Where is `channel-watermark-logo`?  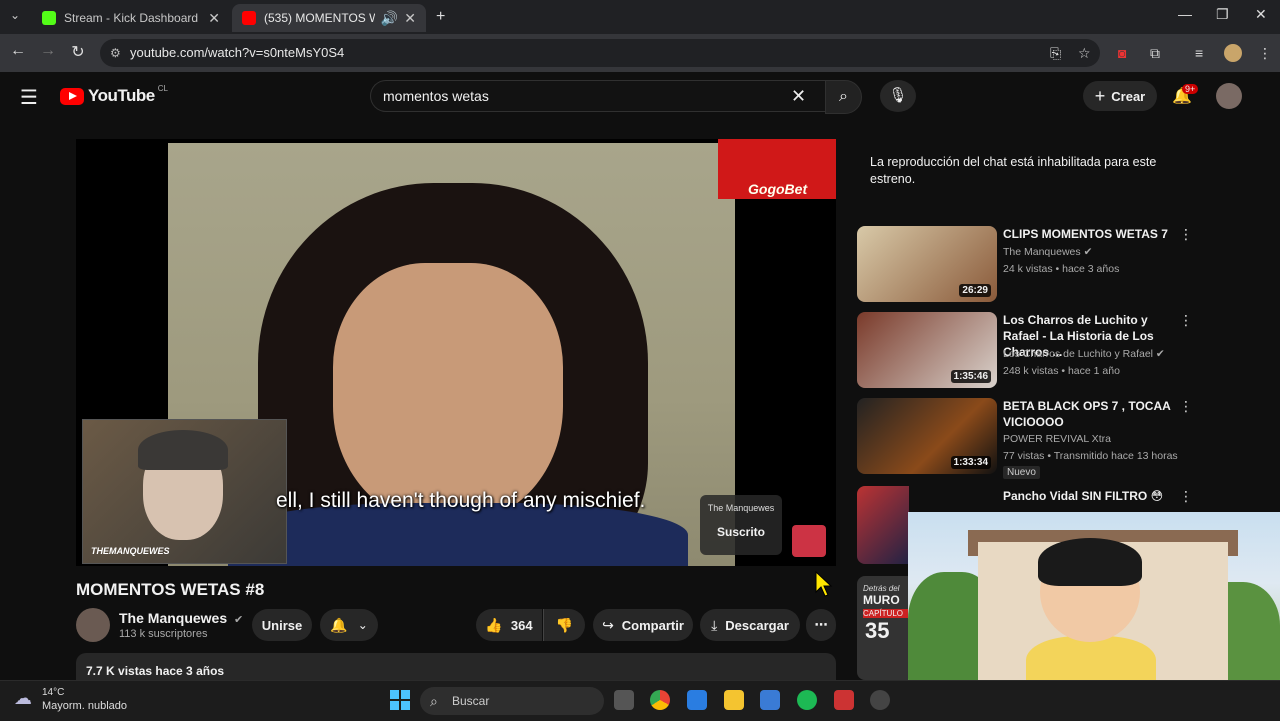
channel-watermark-logo is located at coordinates (809, 541).